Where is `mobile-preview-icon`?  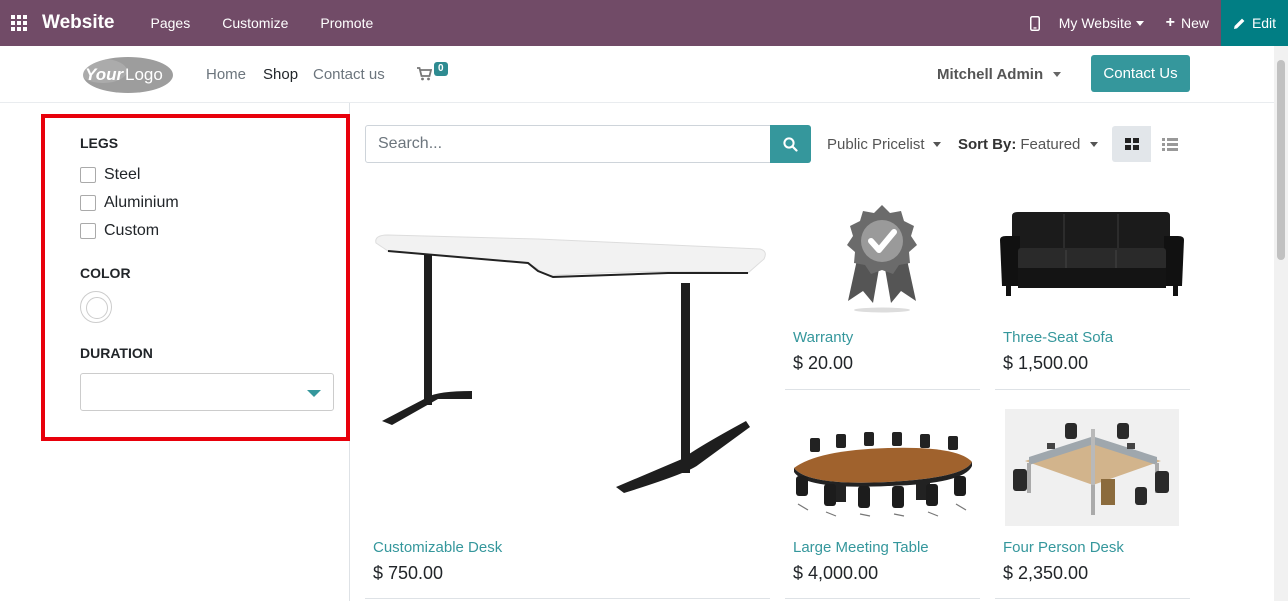
mobile-preview-icon is located at coordinates (1035, 23).